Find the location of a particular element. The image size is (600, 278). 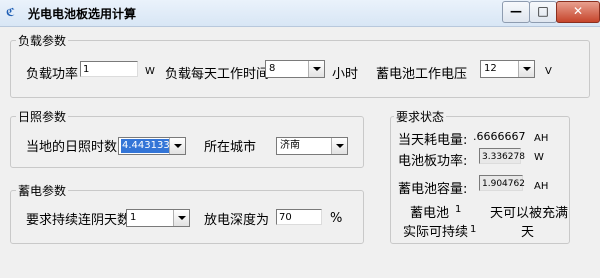

load-hours-label: 负载每天工作时间 is located at coordinates (217, 74).